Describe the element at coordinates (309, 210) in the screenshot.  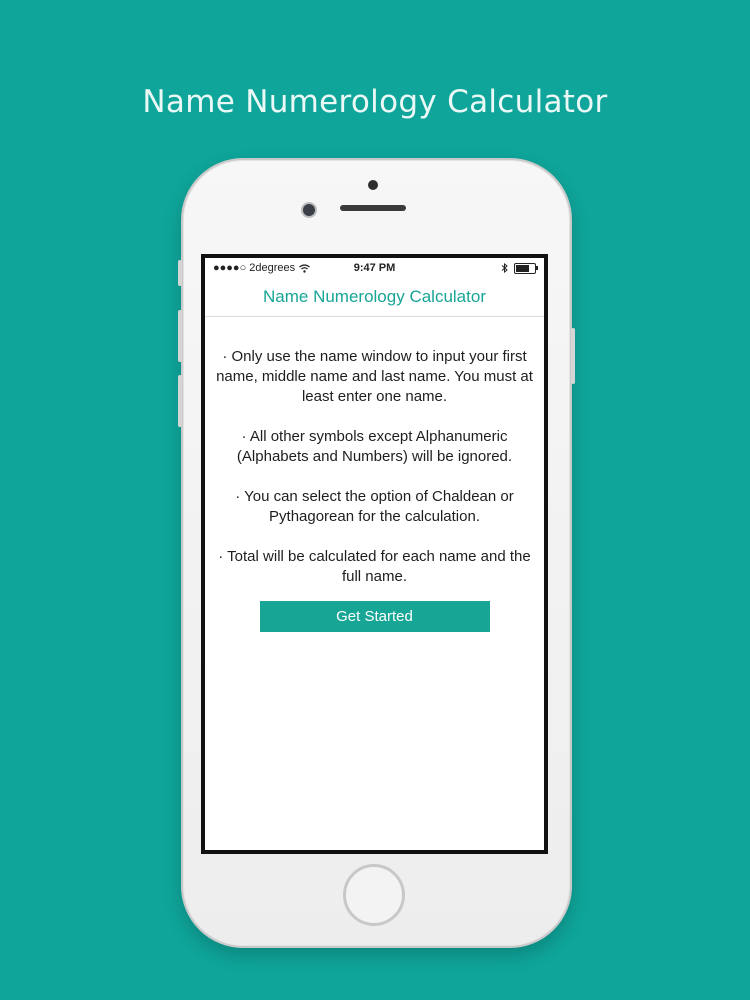
I see `front-camera-icon` at that location.